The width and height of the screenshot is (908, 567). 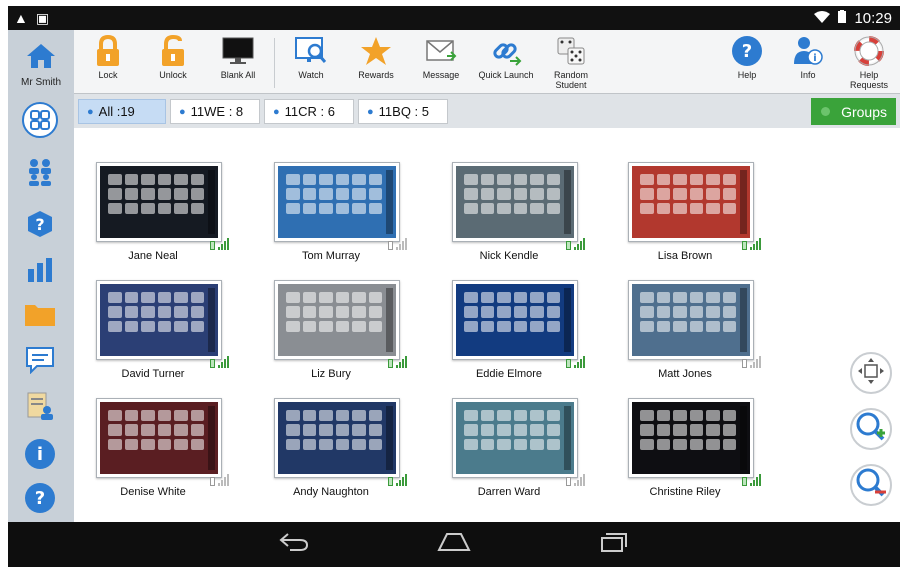 What do you see at coordinates (822, 18) in the screenshot?
I see `wifi-icon` at bounding box center [822, 18].